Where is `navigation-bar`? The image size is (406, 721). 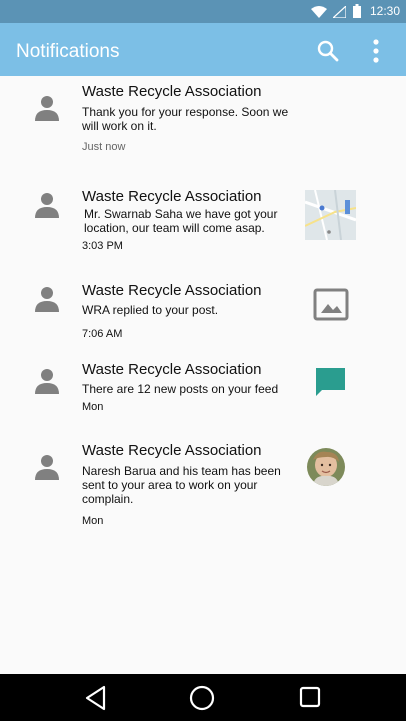
navigation-bar is located at coordinates (203, 697).